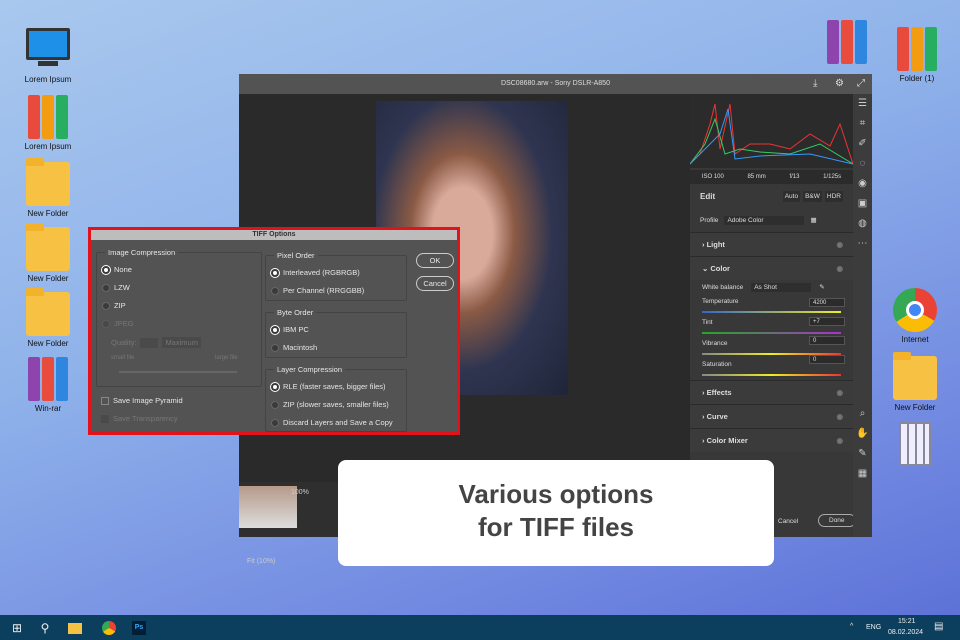 The image size is (960, 640). What do you see at coordinates (435, 260) in the screenshot?
I see `ok-button: OK` at bounding box center [435, 260].